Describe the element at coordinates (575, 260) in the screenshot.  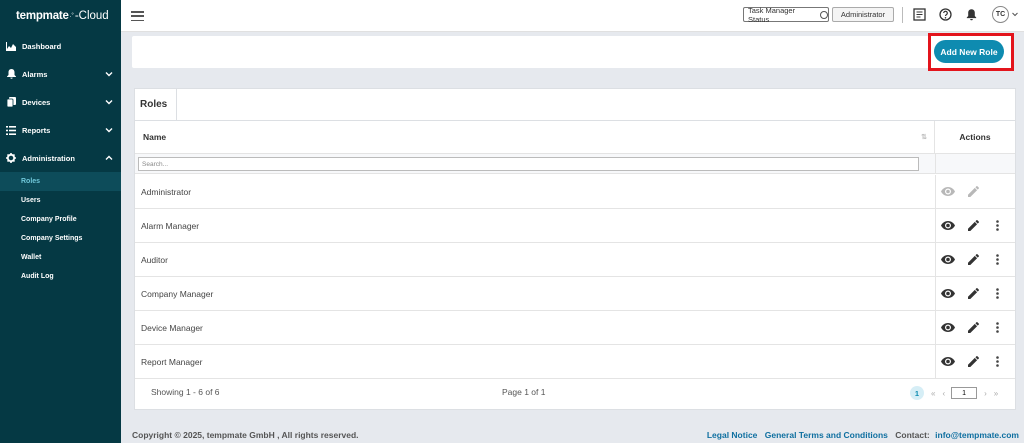
I see `table-row: Auditor` at that location.